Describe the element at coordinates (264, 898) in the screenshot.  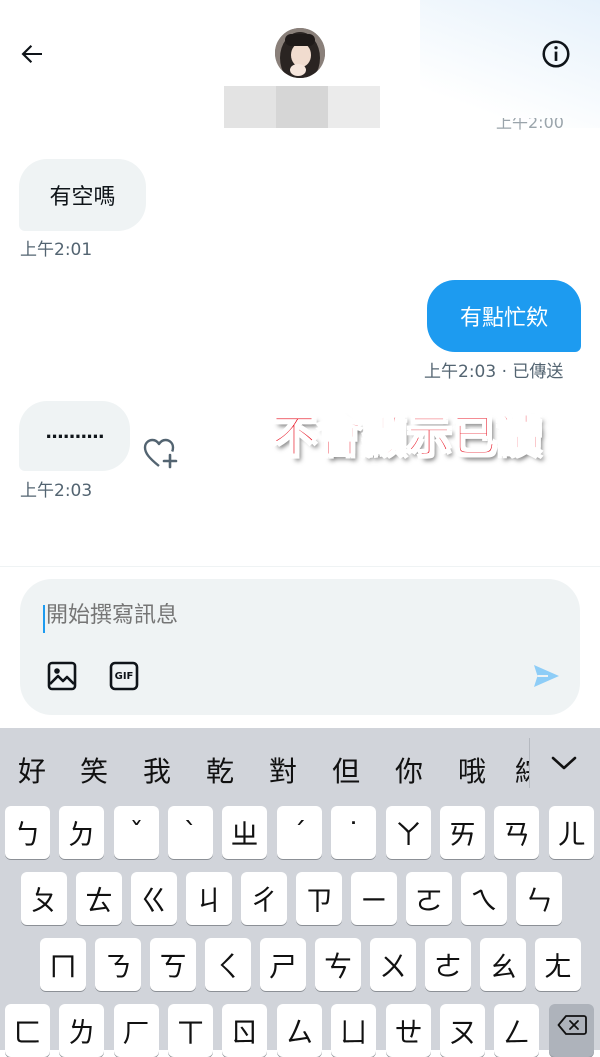
I see `key: ㄔ` at that location.